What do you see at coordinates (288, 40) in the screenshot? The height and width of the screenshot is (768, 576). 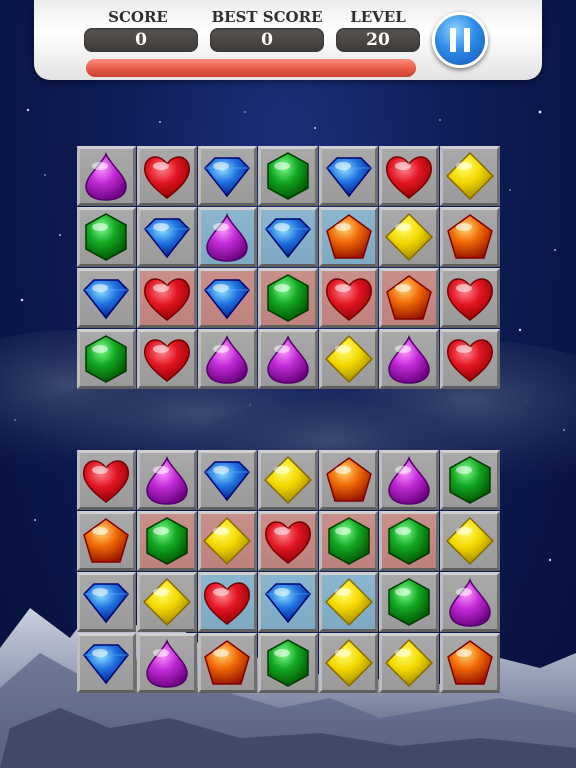 I see `hud-panel: SCORE 0 BEST SCORE 0 LEVEL 20` at bounding box center [288, 40].